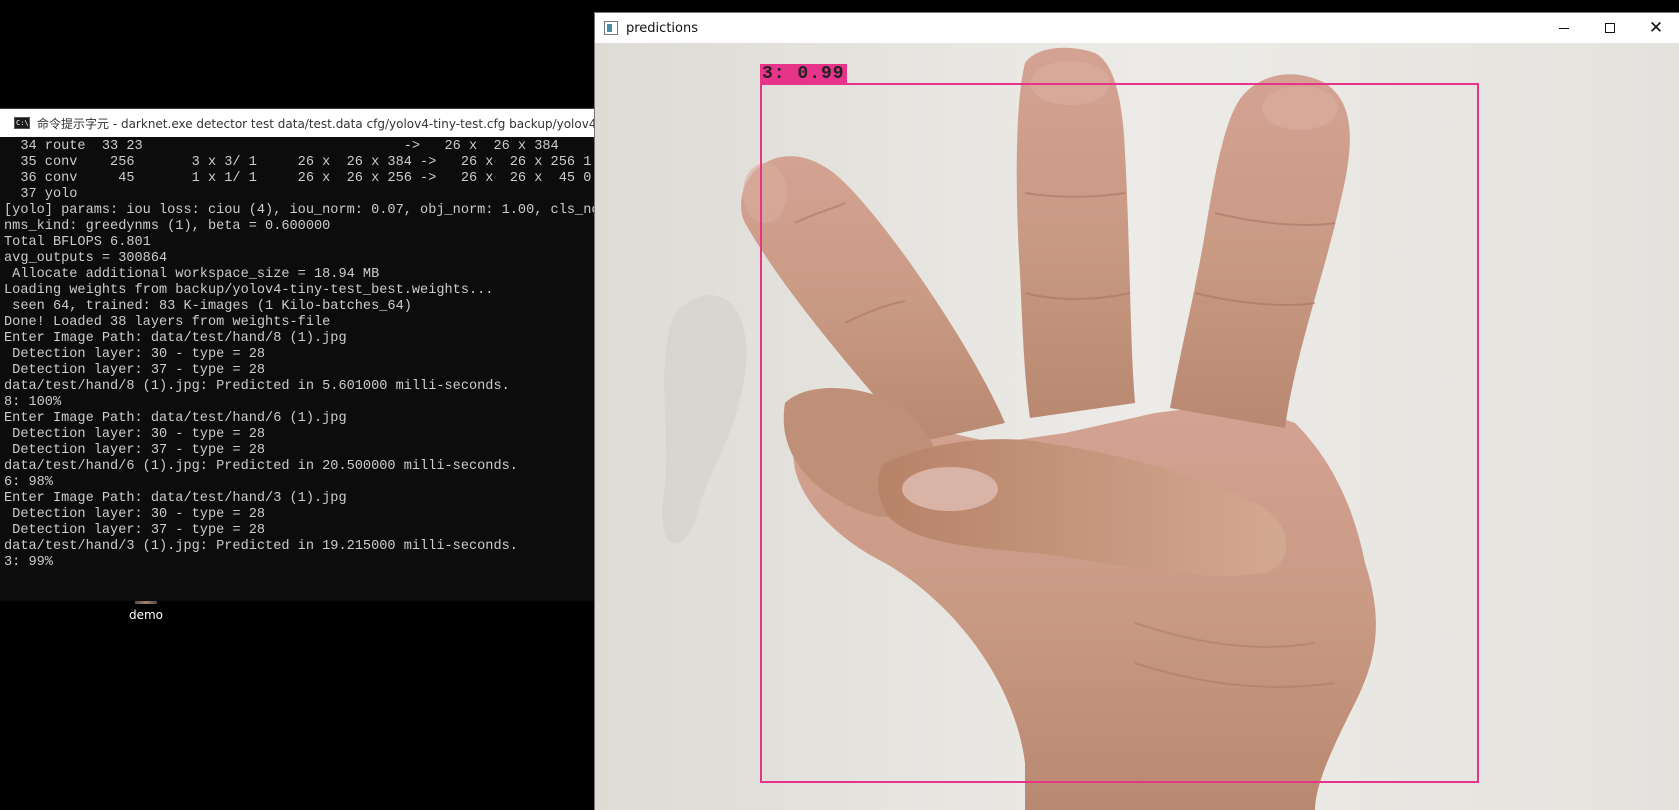 The image size is (1679, 810). I want to click on console-line: avg_outputs = 300864, so click(86, 258).